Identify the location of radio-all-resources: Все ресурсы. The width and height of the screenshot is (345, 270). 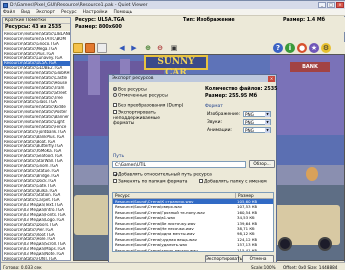
(130, 90).